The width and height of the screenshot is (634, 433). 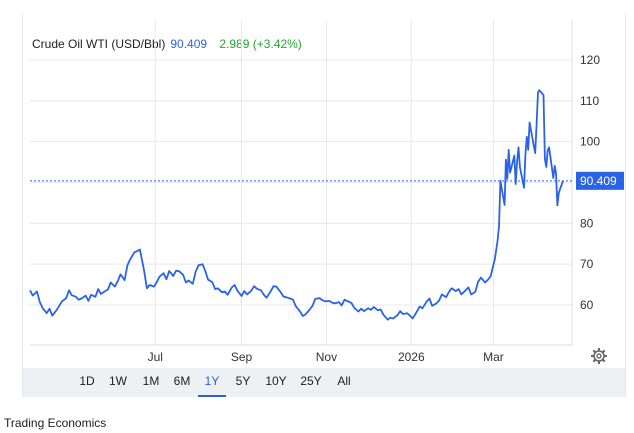 I want to click on range-selector: 1D 1W 1M 6M 1Y 5Y 10Y 25Y All, so click(x=324, y=382).